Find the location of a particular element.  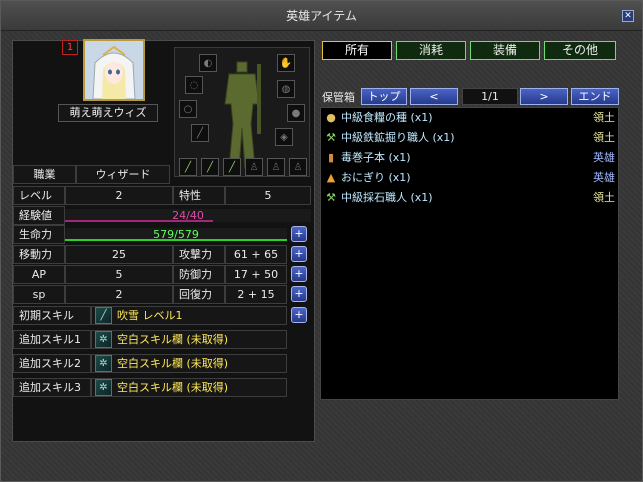

item-name: 毒巻子本 (x1) is located at coordinates (376, 157).